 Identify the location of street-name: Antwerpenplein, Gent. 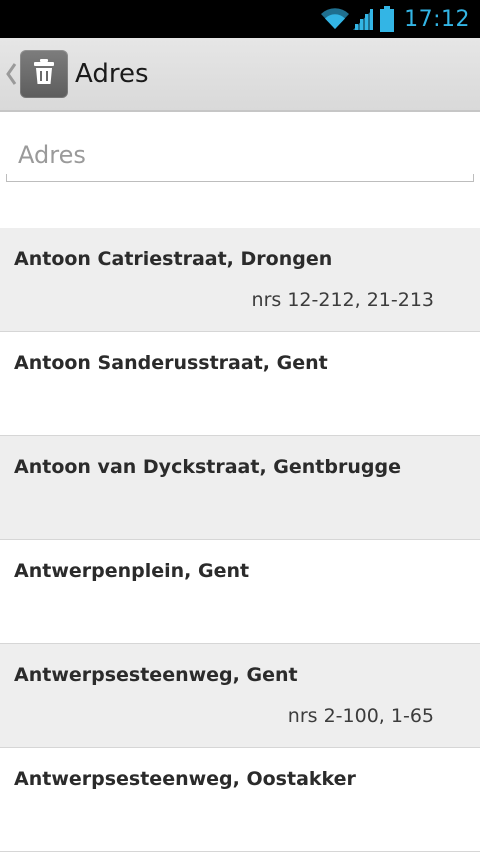
(132, 571).